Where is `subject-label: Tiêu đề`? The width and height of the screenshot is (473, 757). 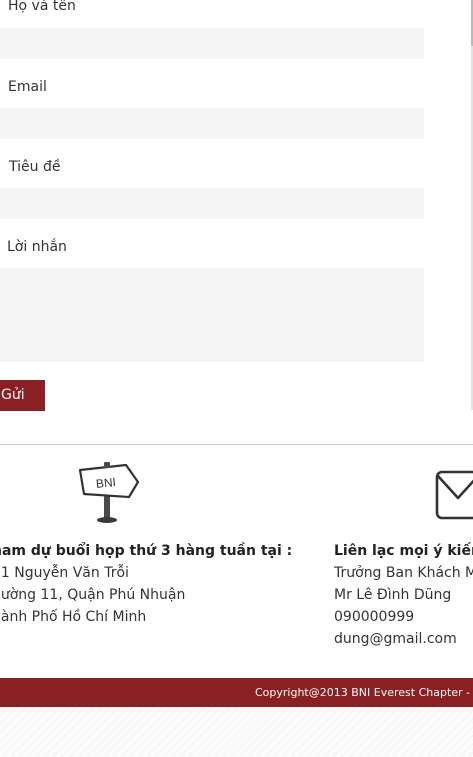 subject-label: Tiêu đề is located at coordinates (35, 167).